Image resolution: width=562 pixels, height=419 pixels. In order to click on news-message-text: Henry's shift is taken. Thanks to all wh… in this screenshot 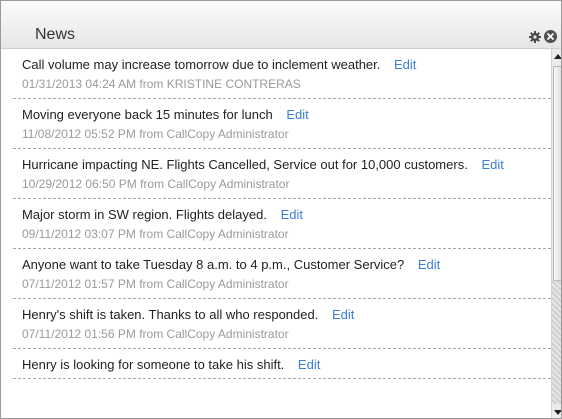, I will do `click(170, 314)`.